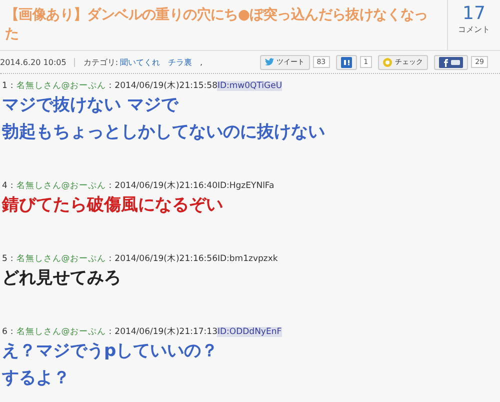 The image size is (500, 402). What do you see at coordinates (216, 25) in the screenshot?
I see `article-title: 【画像あり】ダンベルの重りの穴にち●ぽ突っ込んだら抜けなくなった` at bounding box center [216, 25].